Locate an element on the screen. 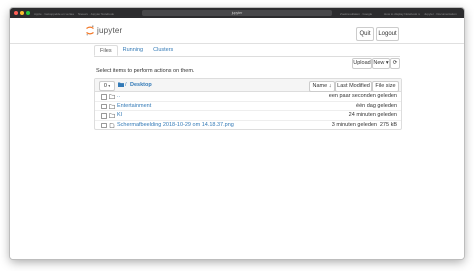 The image size is (474, 271). refresh-button: ⟳ is located at coordinates (395, 63).